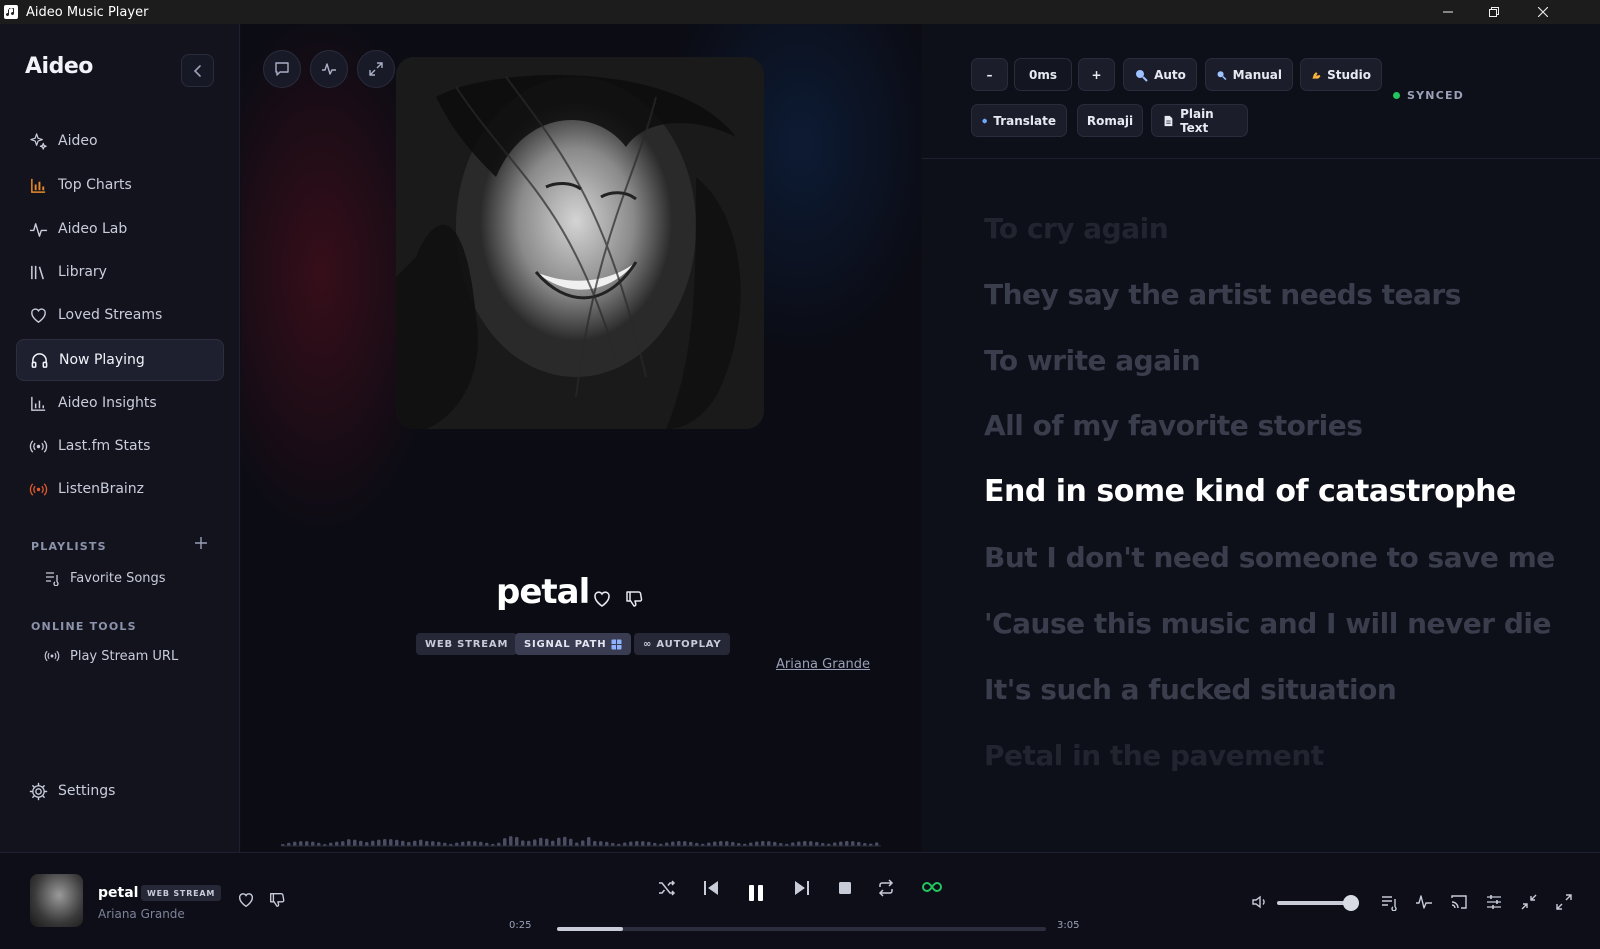 The width and height of the screenshot is (1600, 949). What do you see at coordinates (565, 644) in the screenshot?
I see `signal-path-label: SIGNAL PATH` at bounding box center [565, 644].